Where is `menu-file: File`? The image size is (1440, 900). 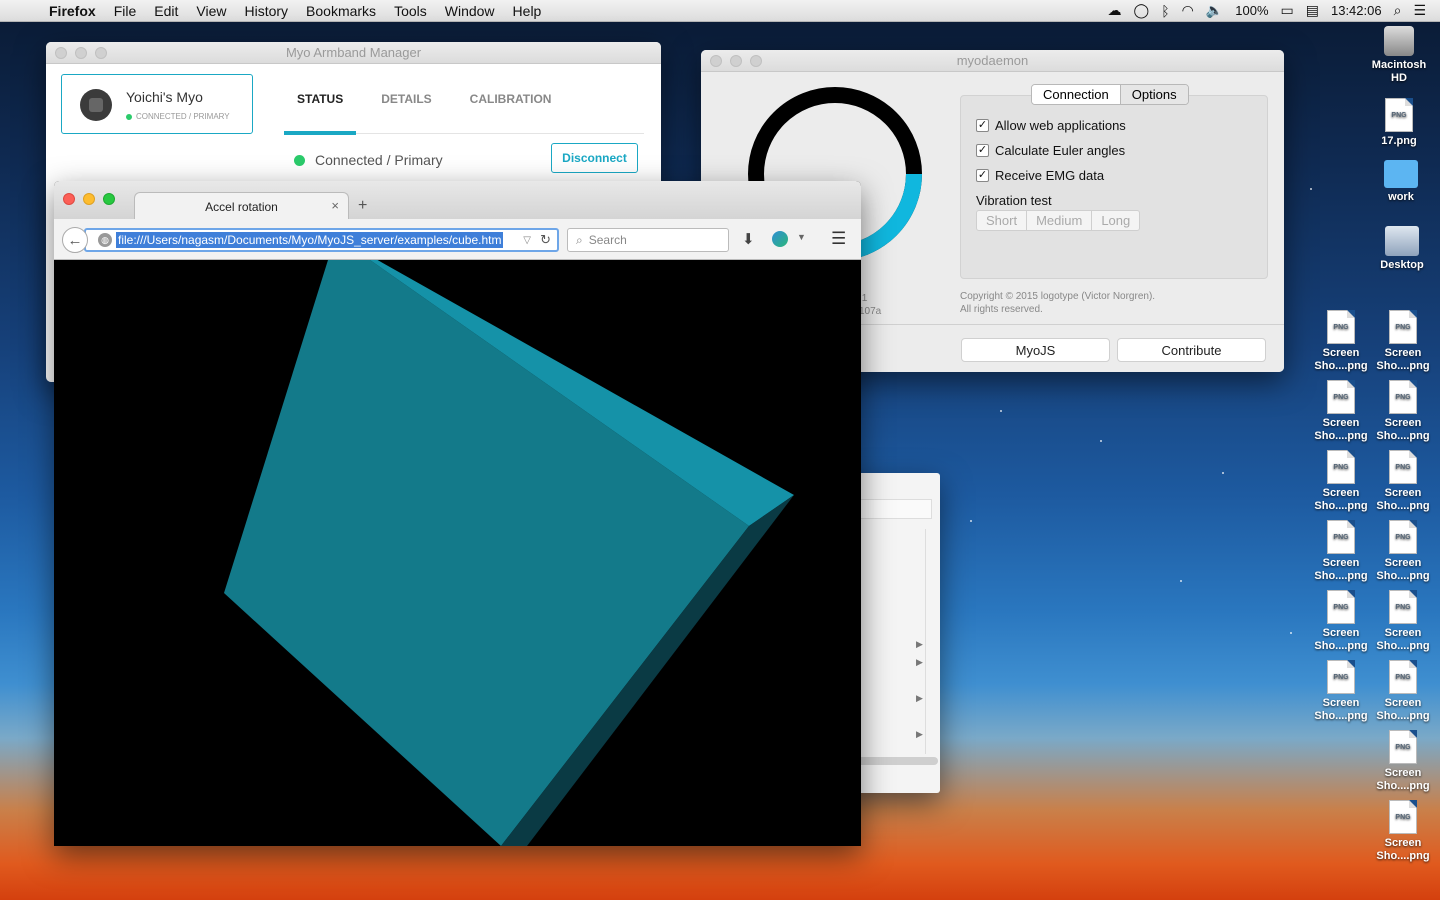
menu-file: File is located at coordinates (125, 11).